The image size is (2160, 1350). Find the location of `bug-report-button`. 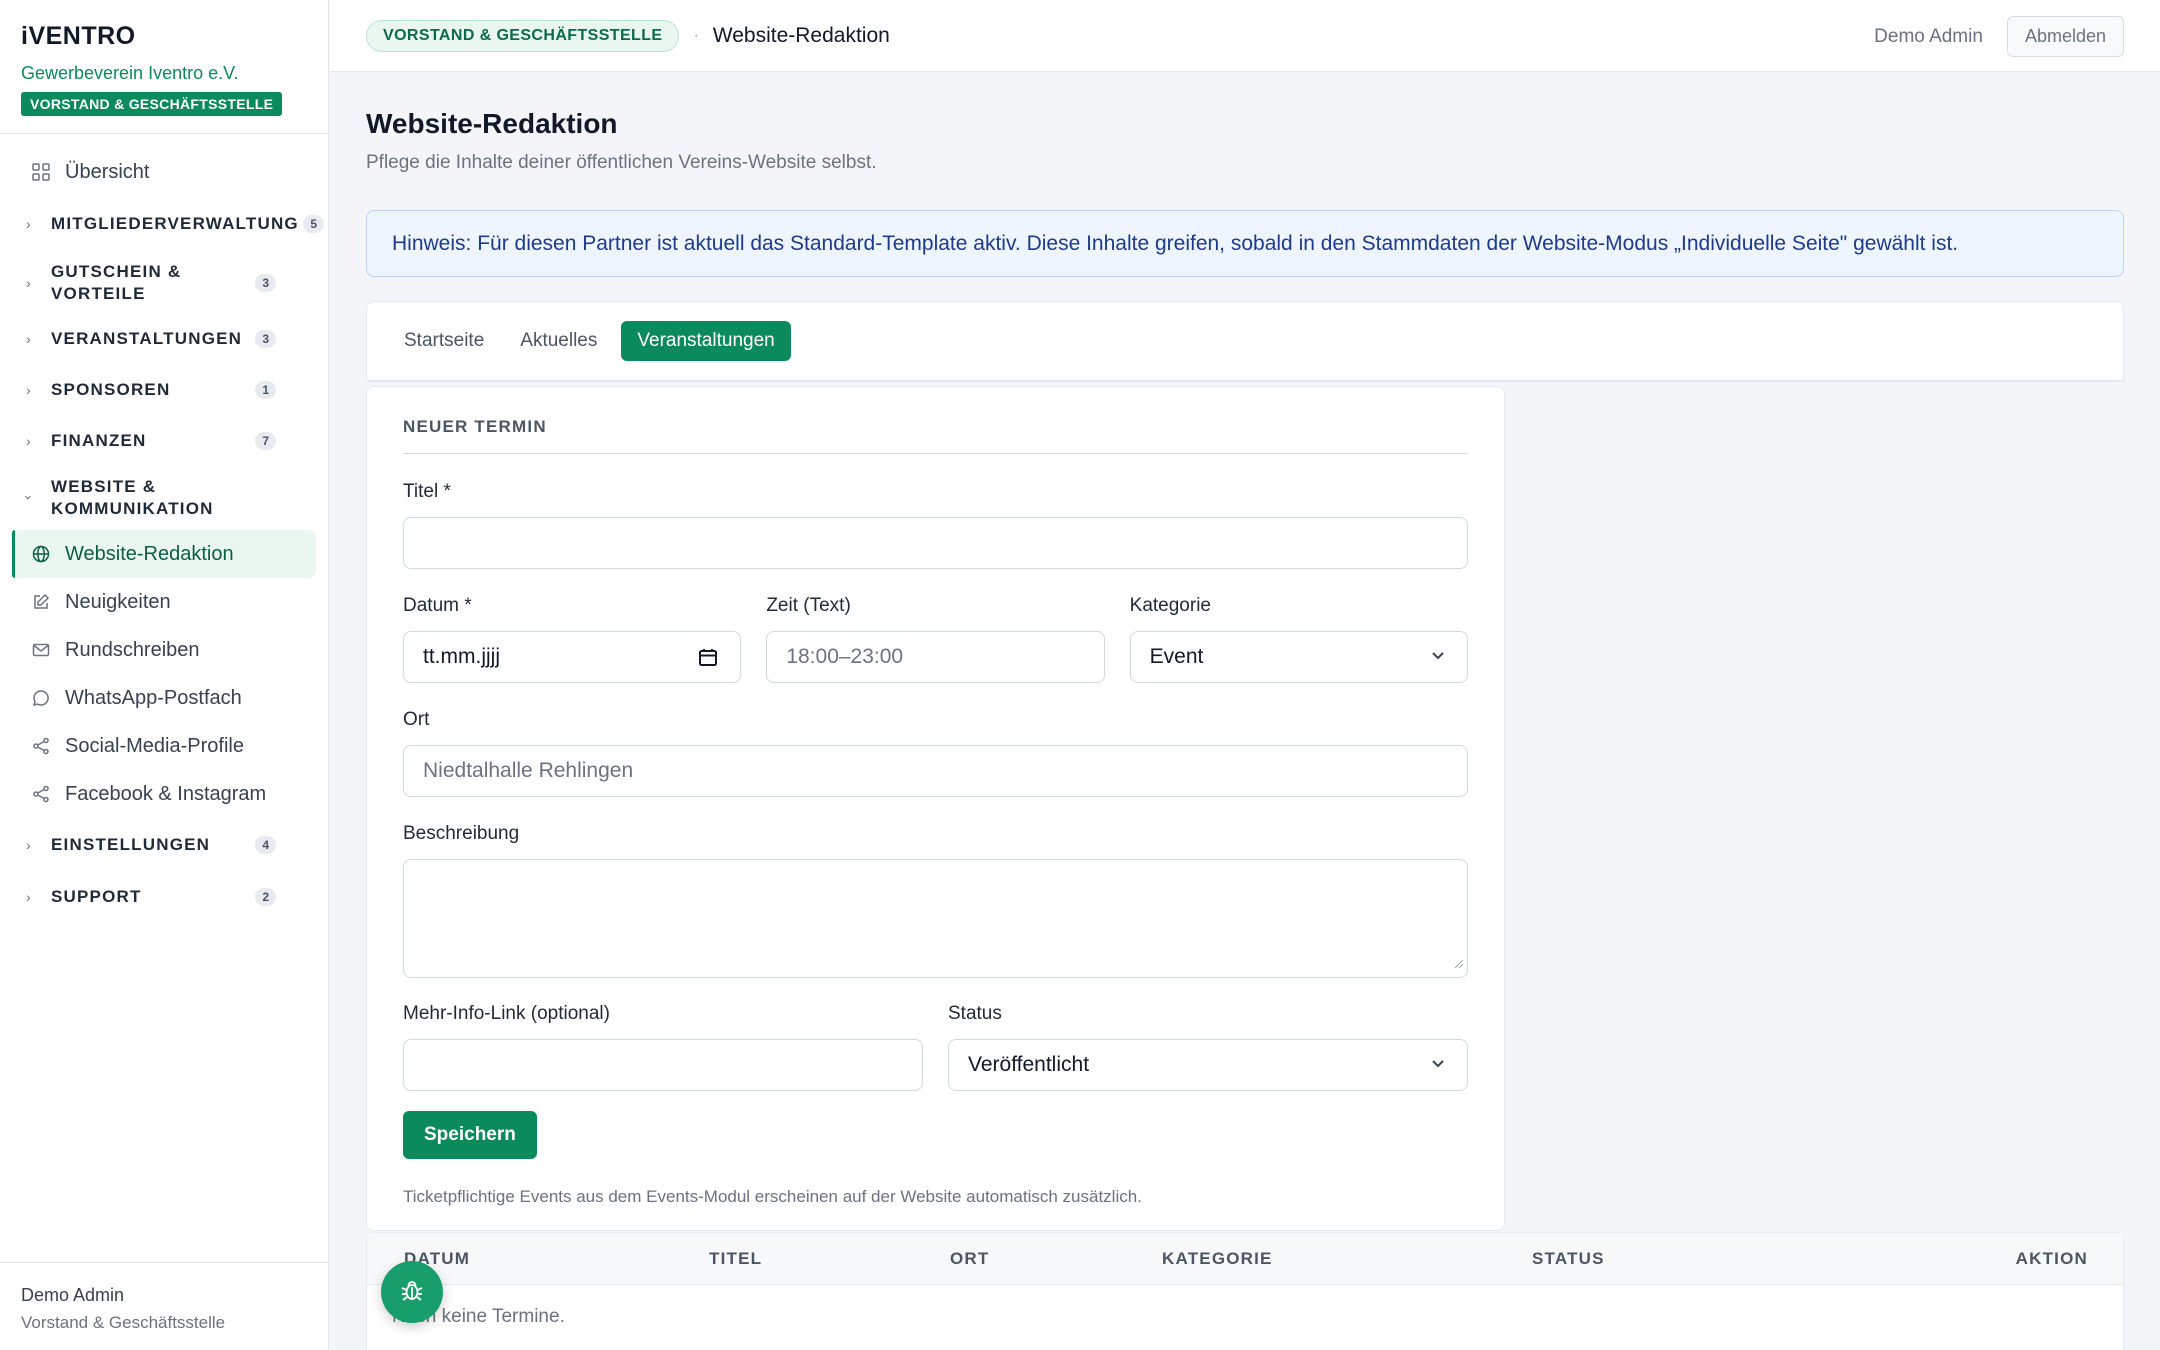

bug-report-button is located at coordinates (412, 1292).